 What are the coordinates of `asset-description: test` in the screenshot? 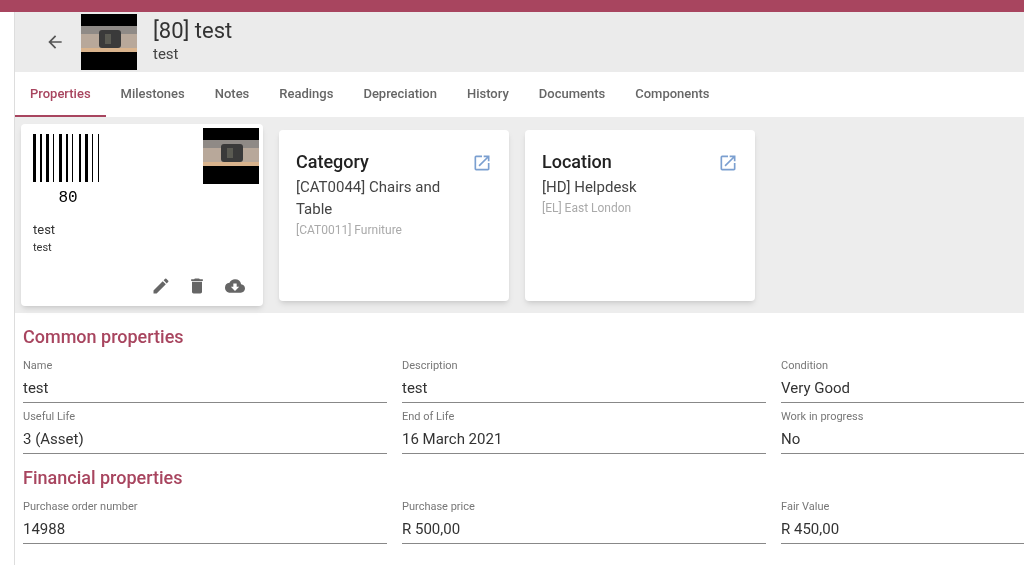 It's located at (43, 247).